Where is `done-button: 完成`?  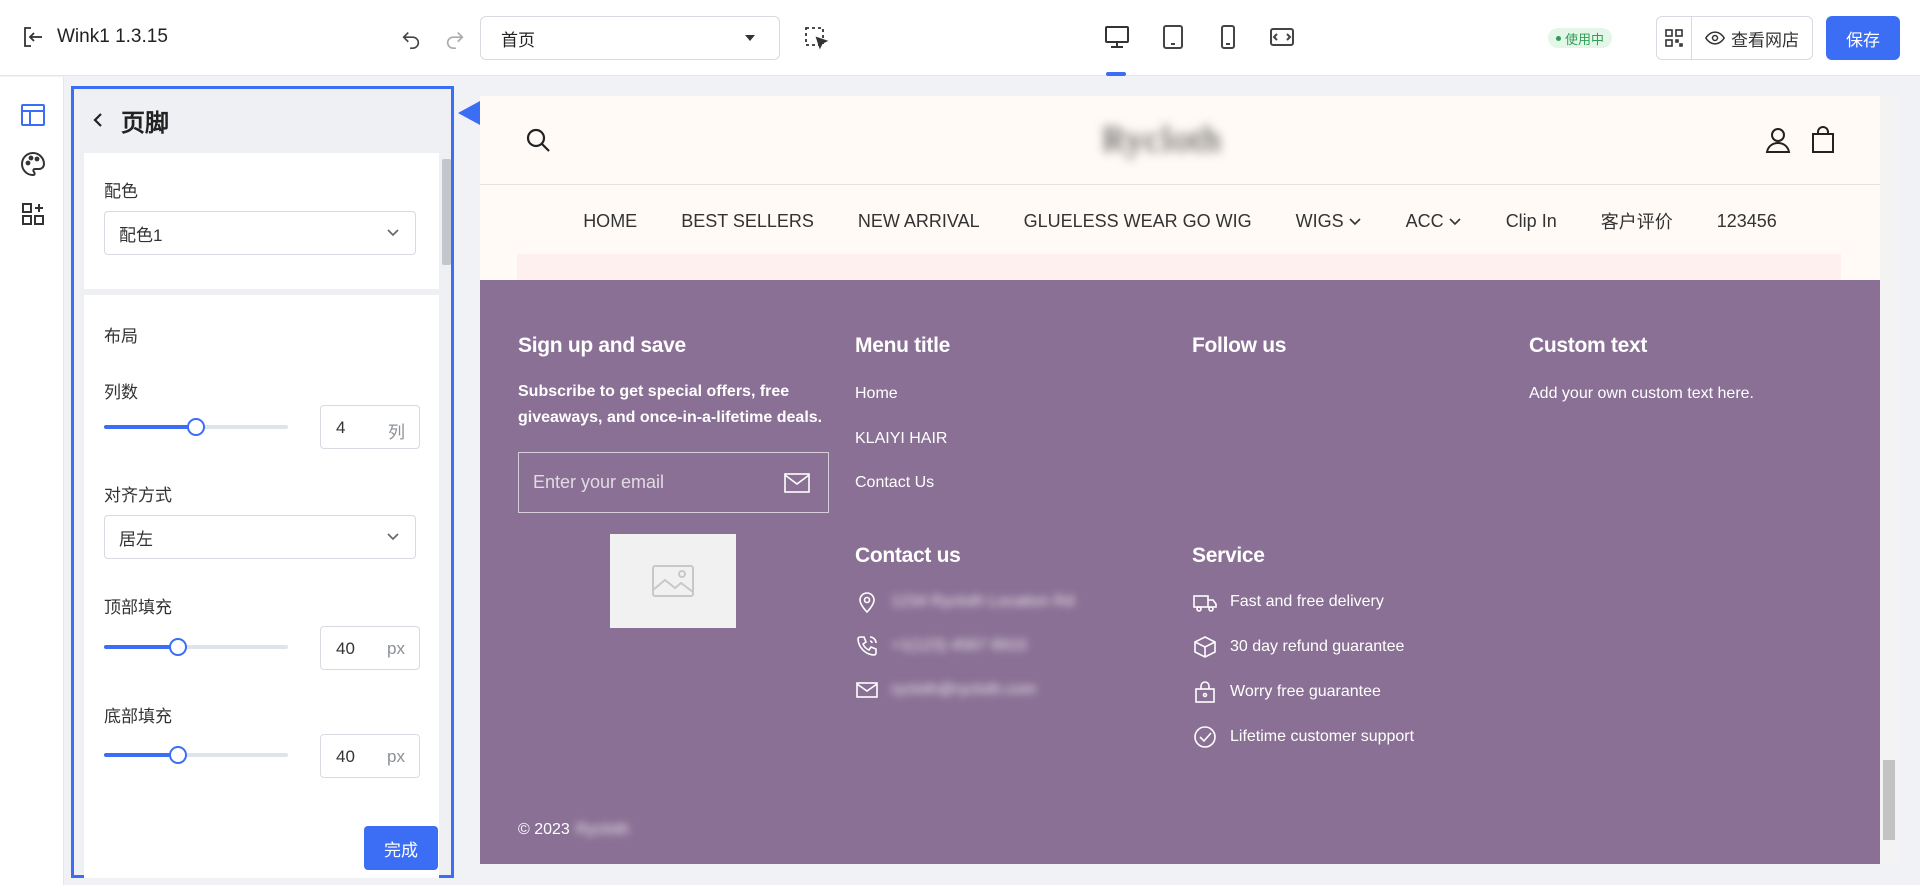
done-button: 完成 is located at coordinates (401, 848).